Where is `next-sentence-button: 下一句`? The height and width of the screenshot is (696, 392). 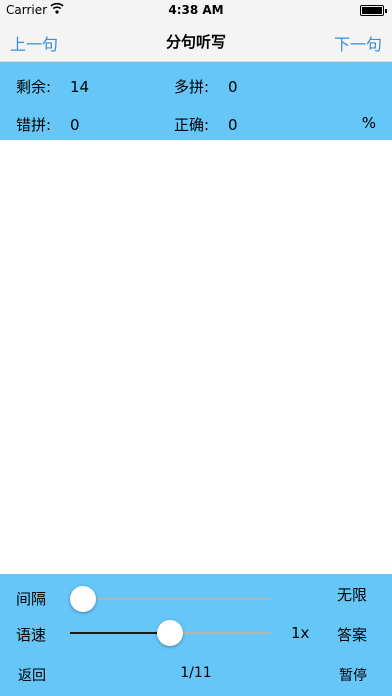
next-sentence-button: 下一句 is located at coordinates (358, 43).